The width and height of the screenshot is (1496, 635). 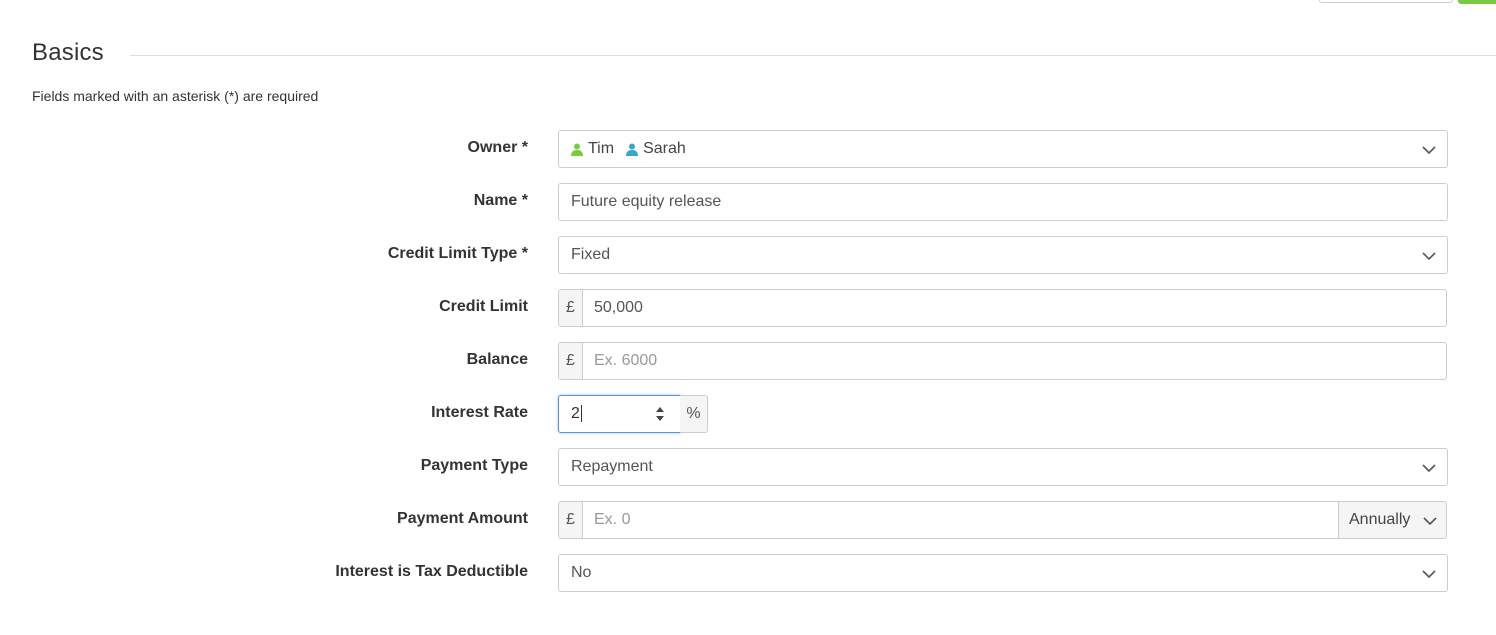 What do you see at coordinates (1003, 573) in the screenshot?
I see `tax-deductible-select: No` at bounding box center [1003, 573].